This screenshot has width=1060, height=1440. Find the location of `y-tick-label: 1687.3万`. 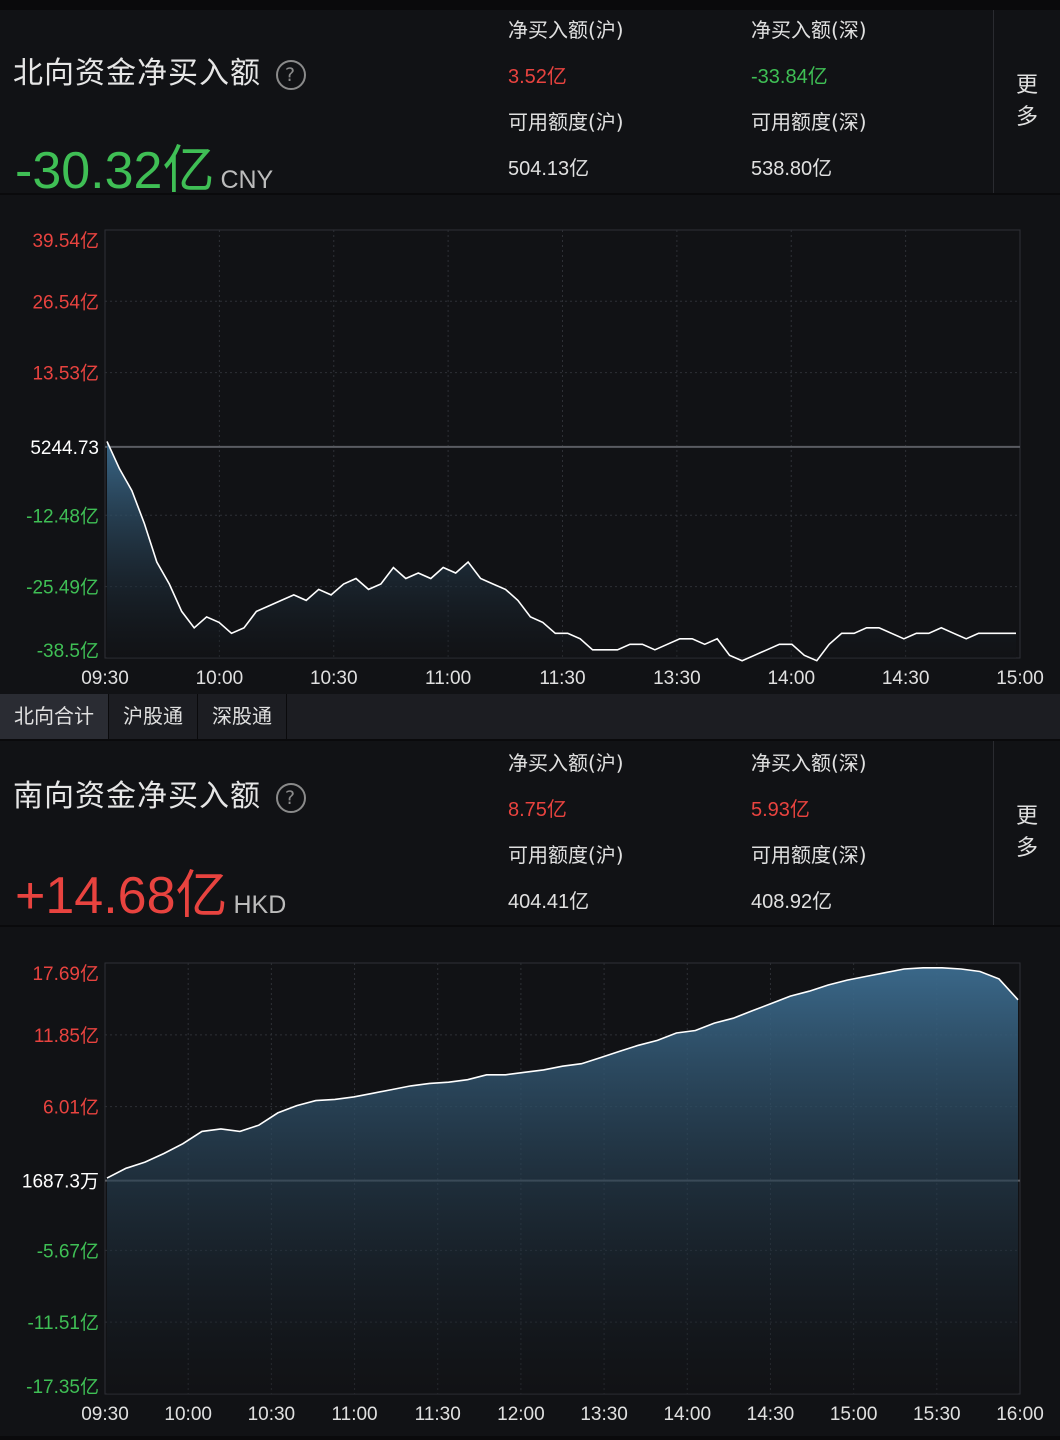

y-tick-label: 1687.3万 is located at coordinates (60, 1182).